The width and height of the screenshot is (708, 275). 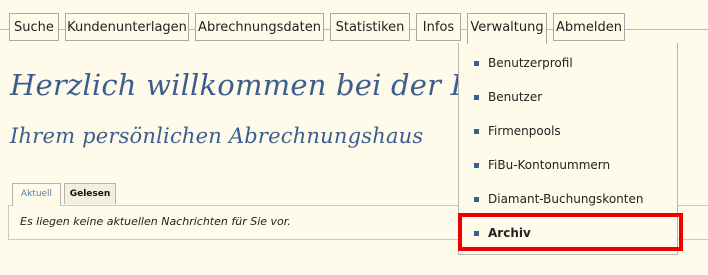 I want to click on menu-item-label: Benutzer, so click(x=515, y=97).